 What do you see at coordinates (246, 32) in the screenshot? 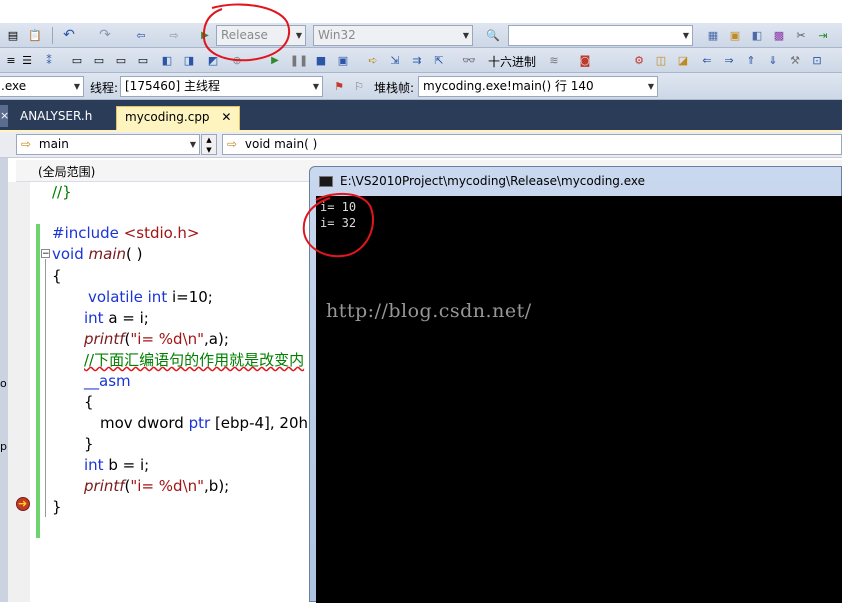
I see `annotation-circle-release` at bounding box center [246, 32].